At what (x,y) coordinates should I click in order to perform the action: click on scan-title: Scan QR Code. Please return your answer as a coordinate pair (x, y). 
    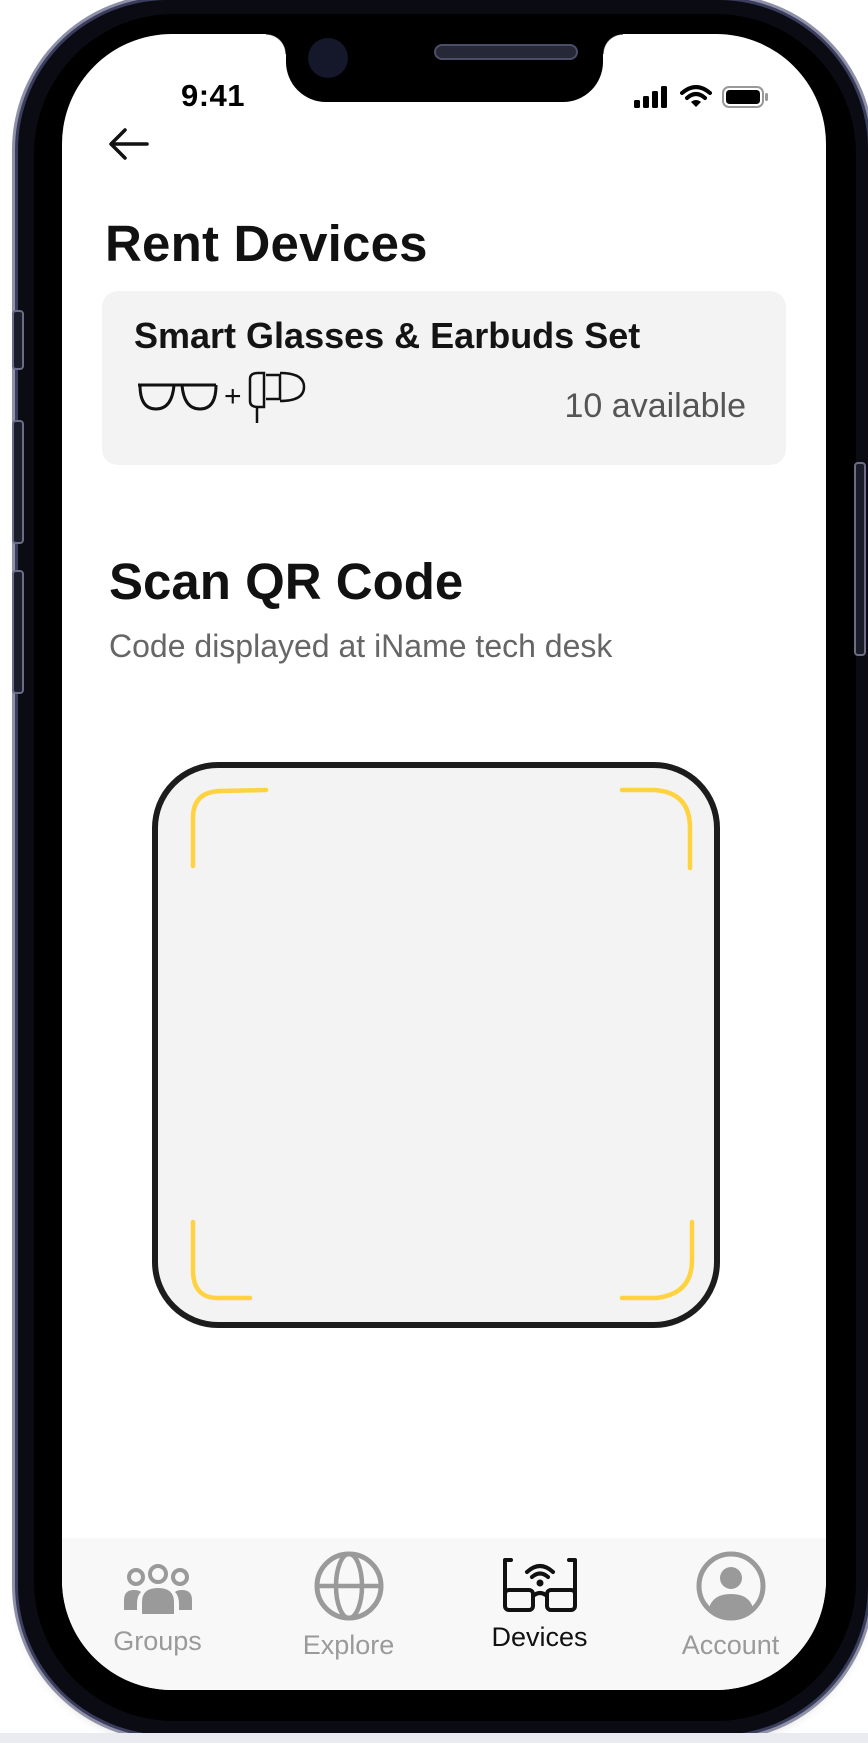
    Looking at the image, I should click on (286, 581).